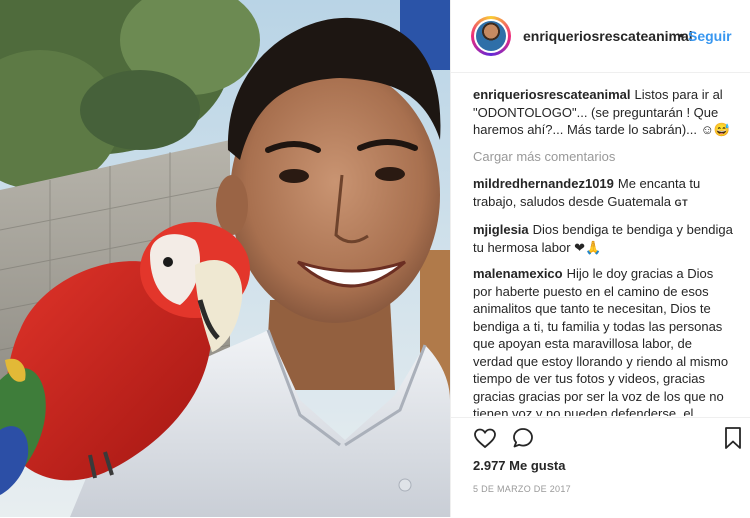 The height and width of the screenshot is (518, 750). Describe the element at coordinates (733, 440) in the screenshot. I see `bookmark-icon` at that location.